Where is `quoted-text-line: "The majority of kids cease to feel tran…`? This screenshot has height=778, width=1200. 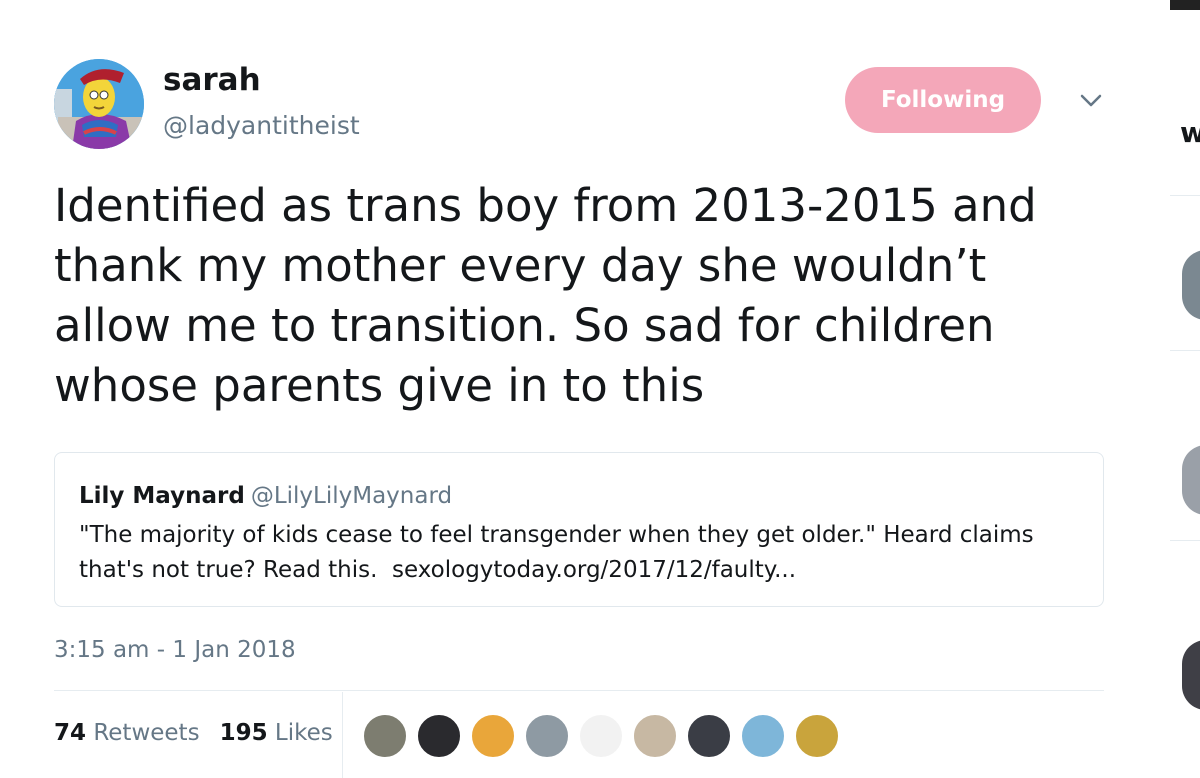 quoted-text-line: "The majority of kids cease to feel tran… is located at coordinates (556, 535).